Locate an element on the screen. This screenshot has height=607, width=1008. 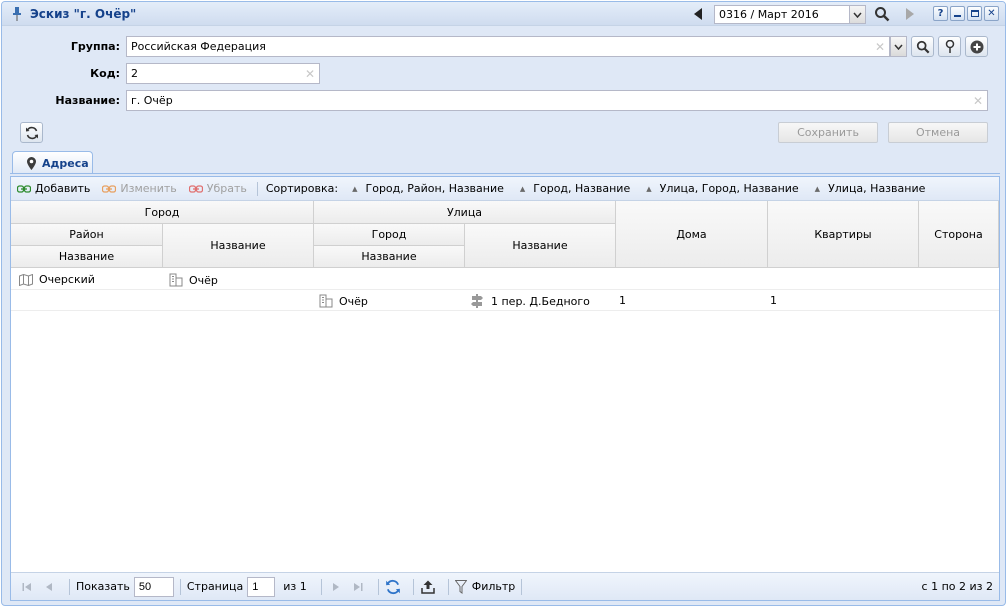
first-page-button is located at coordinates (27, 587).